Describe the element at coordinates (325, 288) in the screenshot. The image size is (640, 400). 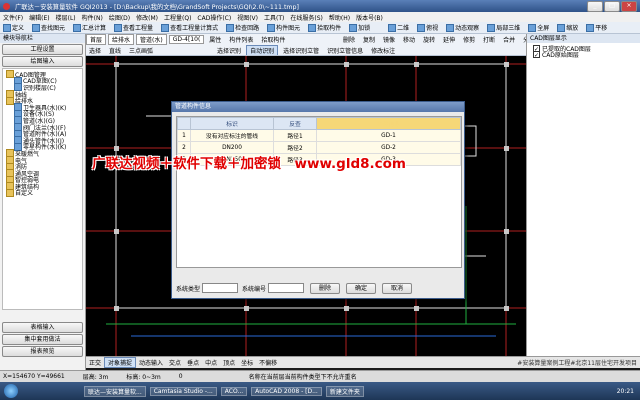
I see `delete-button: 删除` at that location.